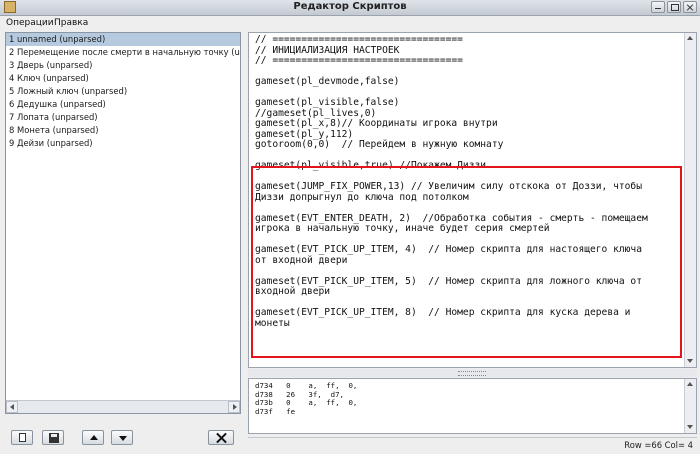 Image resolution: width=700 pixels, height=454 pixels. I want to click on delete-script-button, so click(221, 437).